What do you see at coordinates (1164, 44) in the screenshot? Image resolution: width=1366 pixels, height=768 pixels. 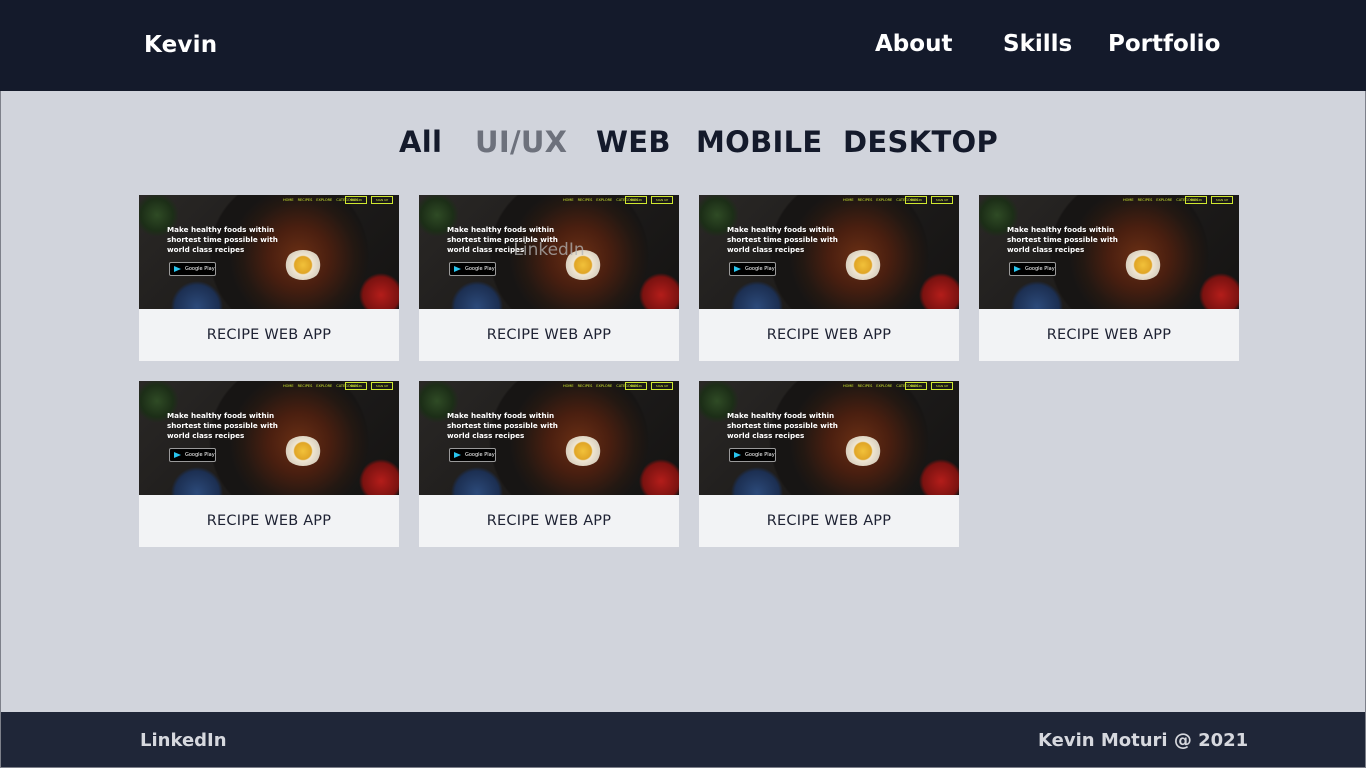 I see `nav-link-portfolio: Portfolio` at bounding box center [1164, 44].